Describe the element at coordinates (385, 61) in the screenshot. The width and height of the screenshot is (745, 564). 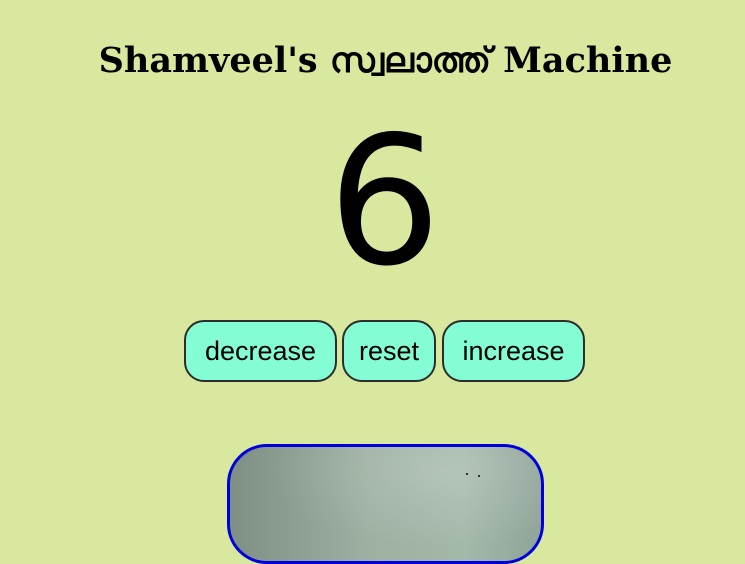
I see `page-title: Shamveel's സ്വലാത്ത് Machine` at that location.